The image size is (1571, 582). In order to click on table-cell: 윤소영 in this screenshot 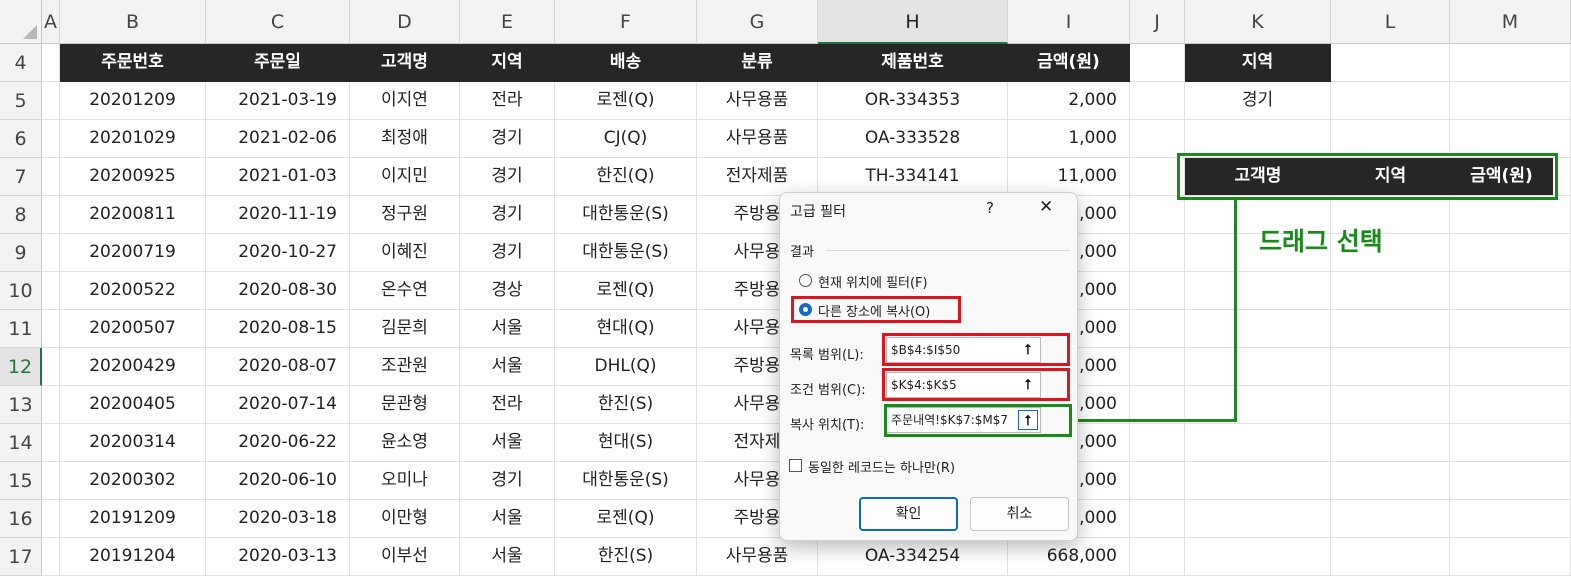, I will do `click(405, 443)`.